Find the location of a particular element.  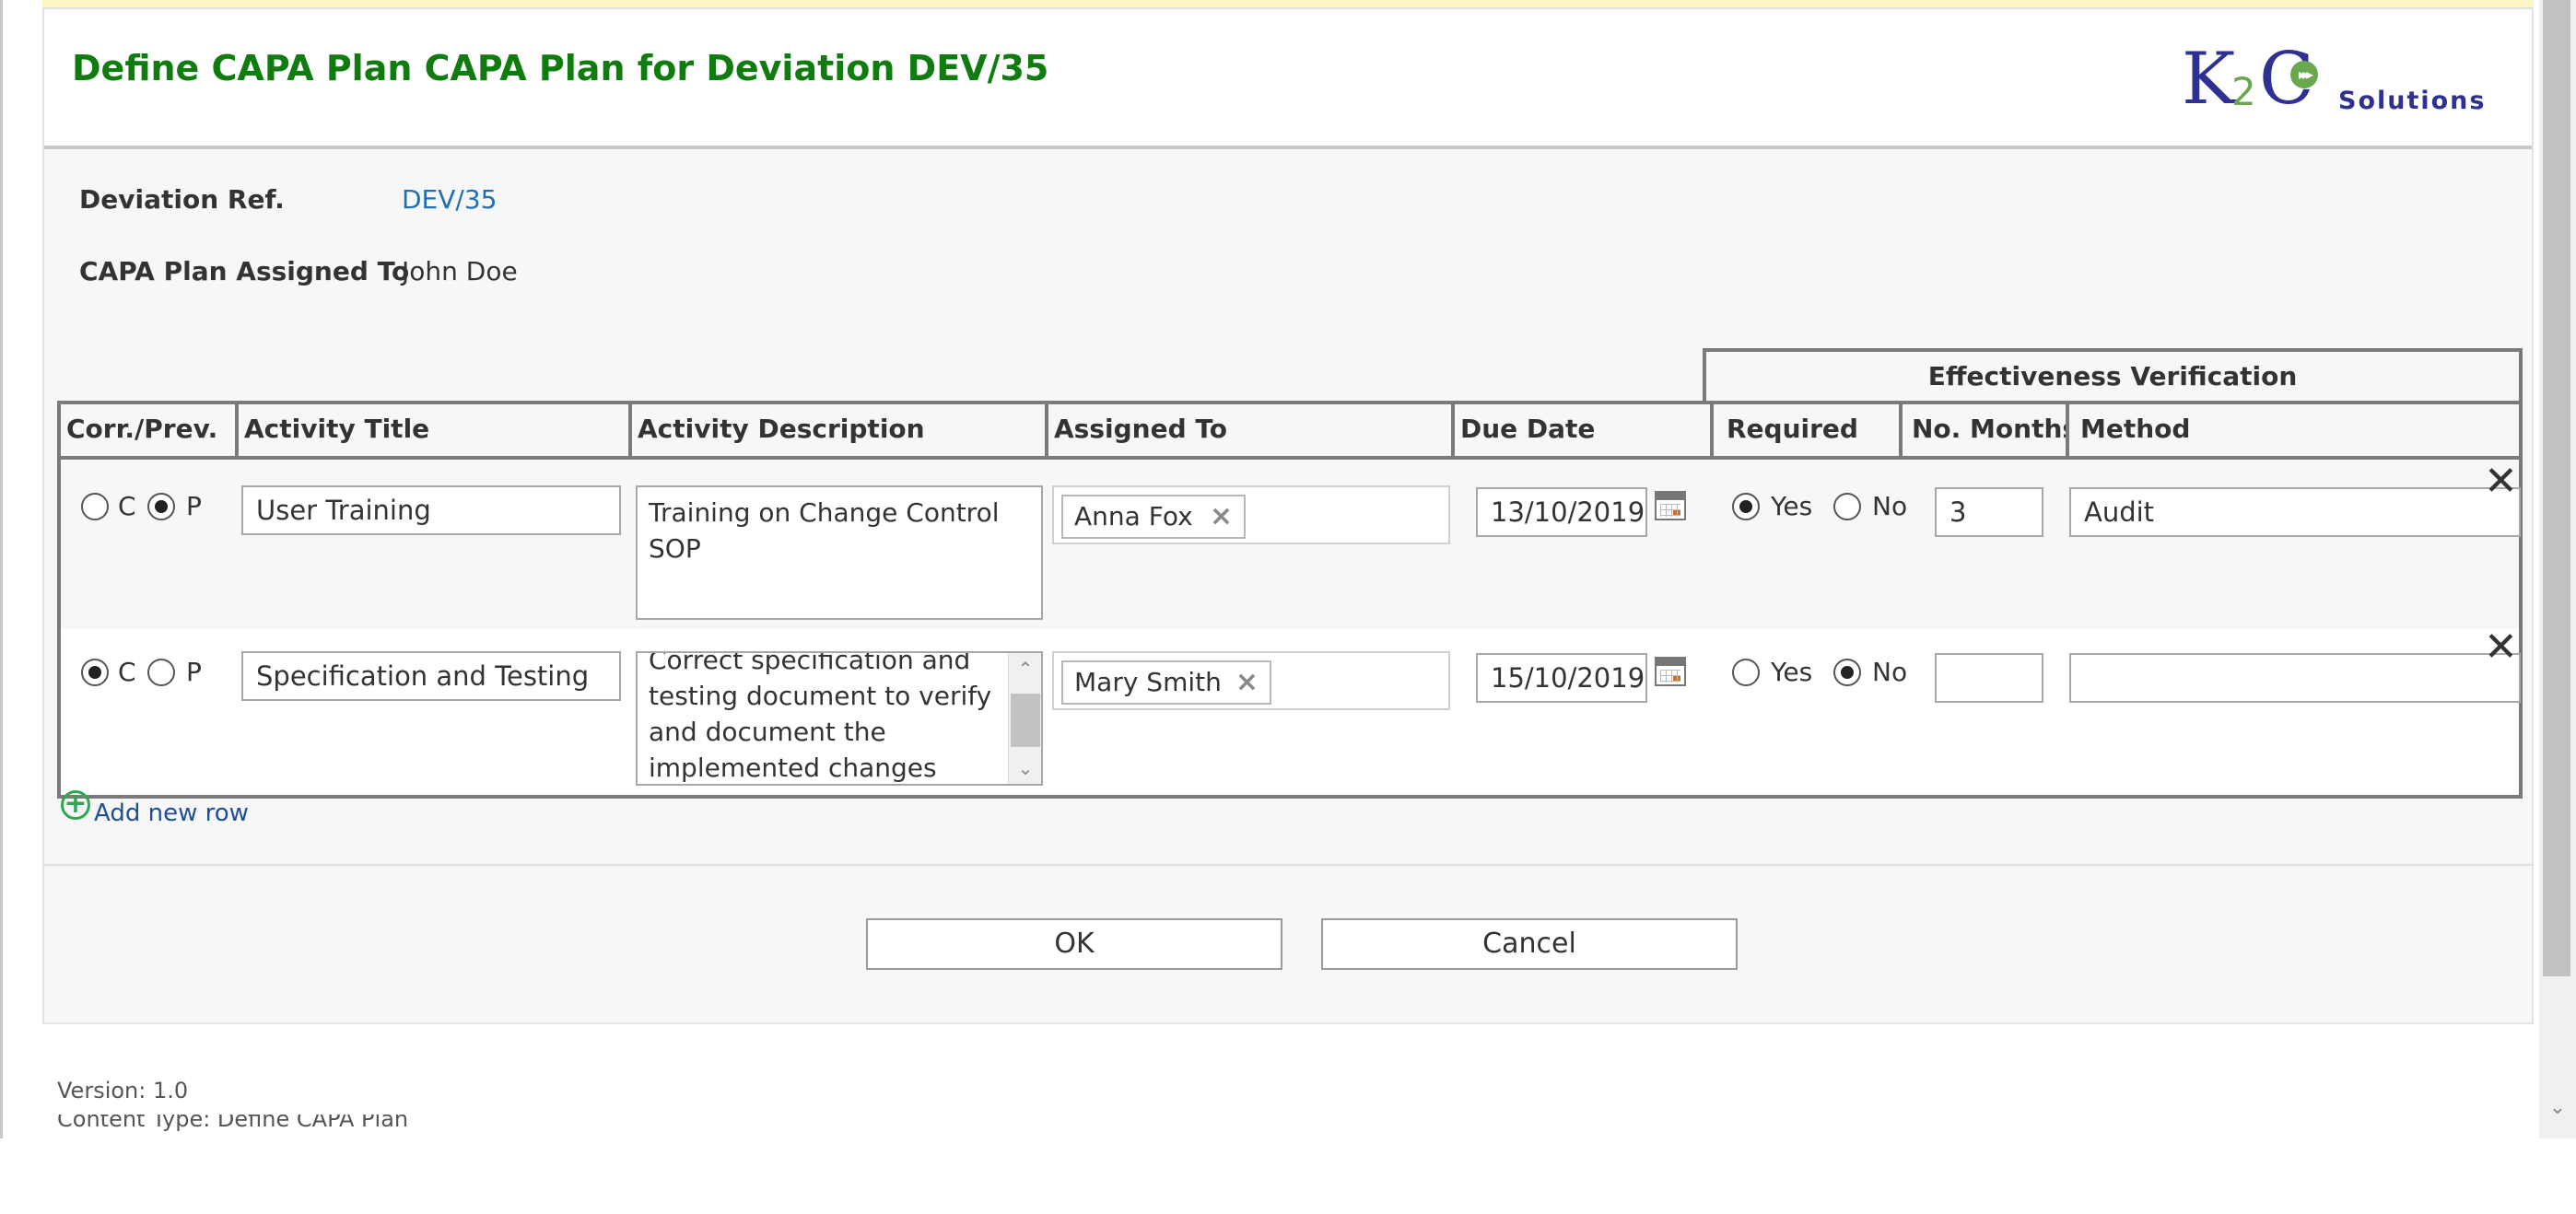

col-due-date: Due Date is located at coordinates (1584, 430).